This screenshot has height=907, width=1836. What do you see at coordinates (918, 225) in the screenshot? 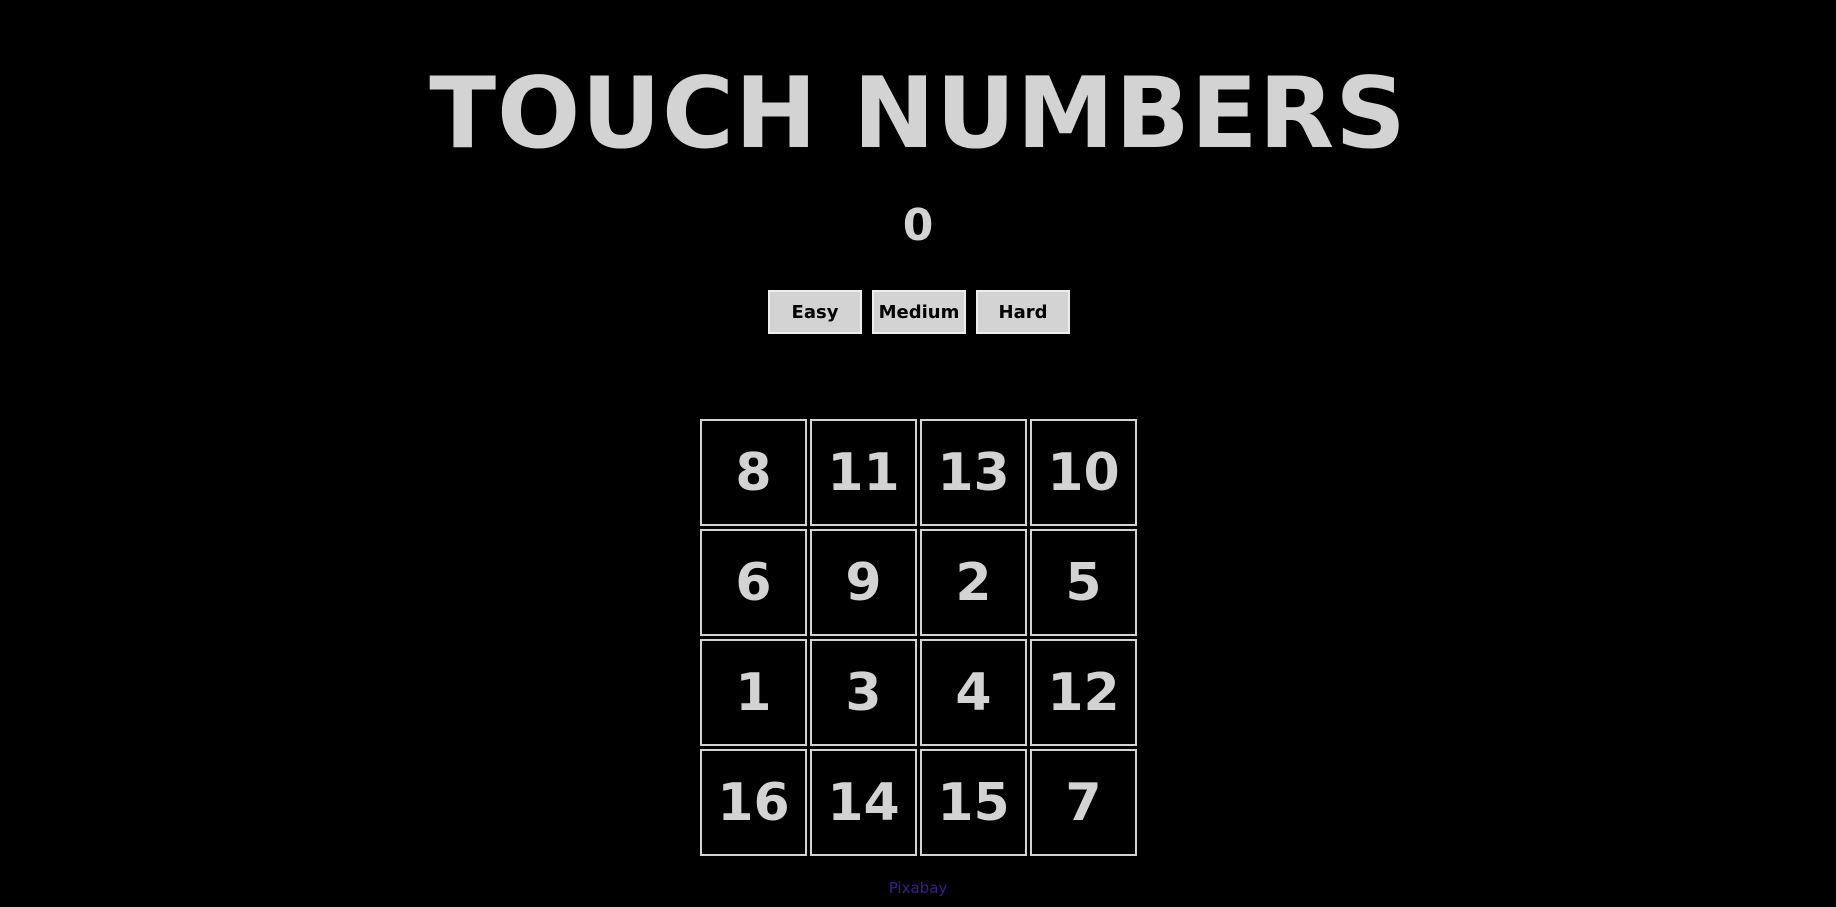
I see `score-display: 0` at bounding box center [918, 225].